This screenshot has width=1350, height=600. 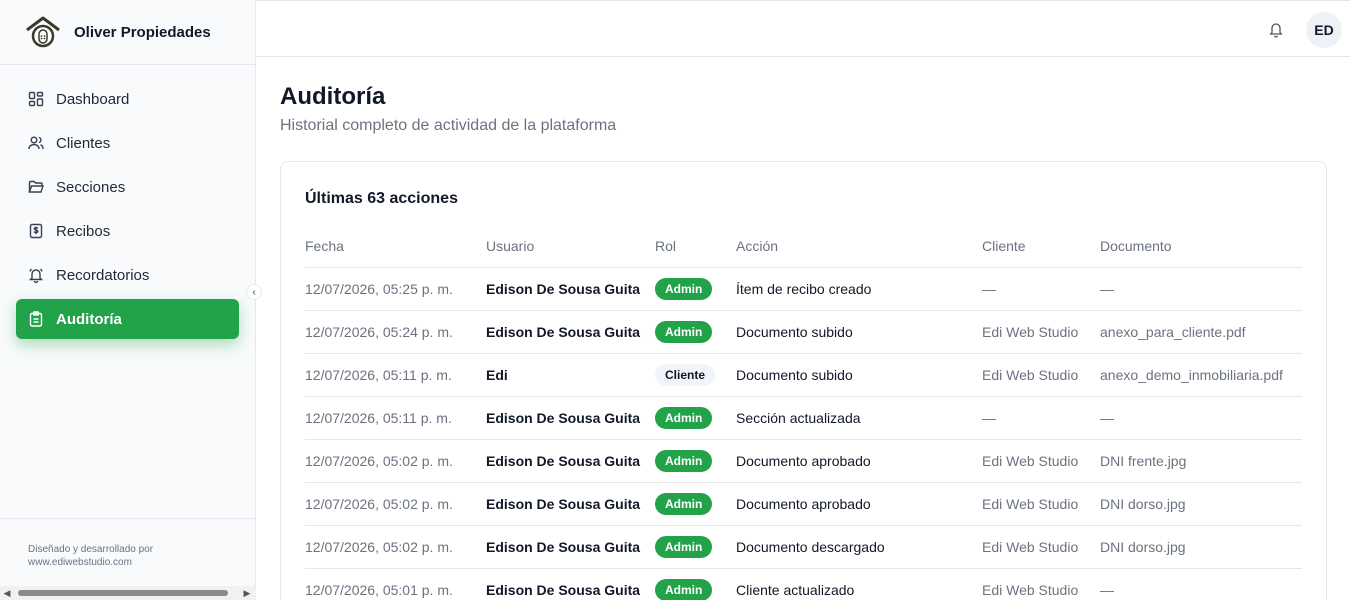 I want to click on brand-name: Oliver Propiedades, so click(x=142, y=32).